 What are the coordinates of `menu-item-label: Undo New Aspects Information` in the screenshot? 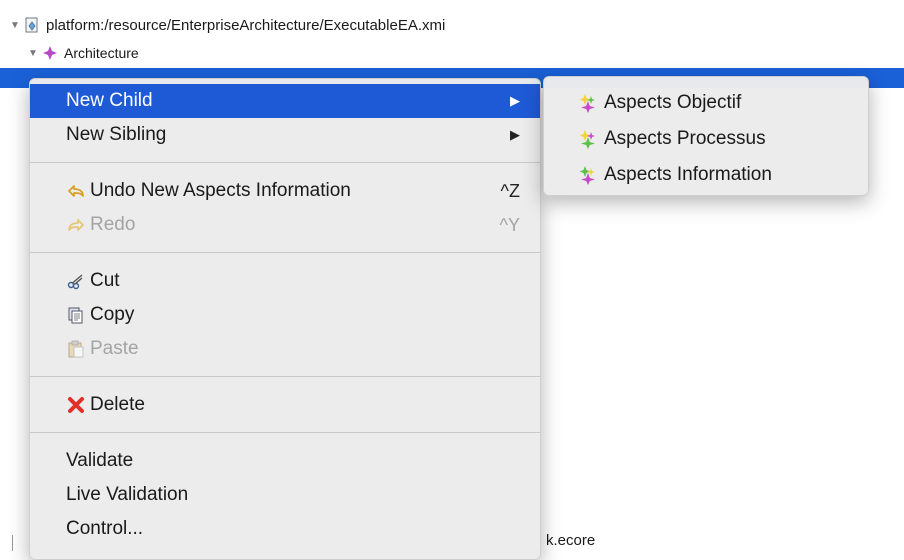 It's located at (220, 190).